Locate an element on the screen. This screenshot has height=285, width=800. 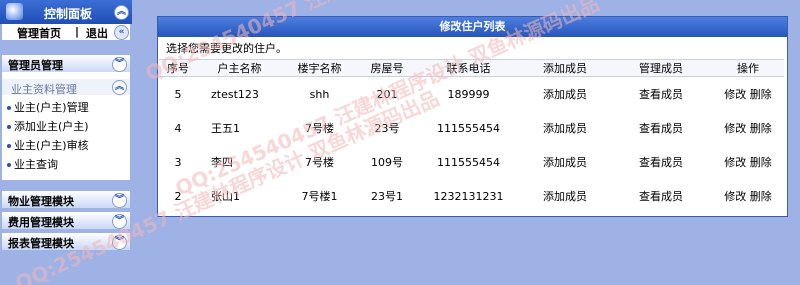
module-property-label: 物业管理模块 is located at coordinates (41, 201).